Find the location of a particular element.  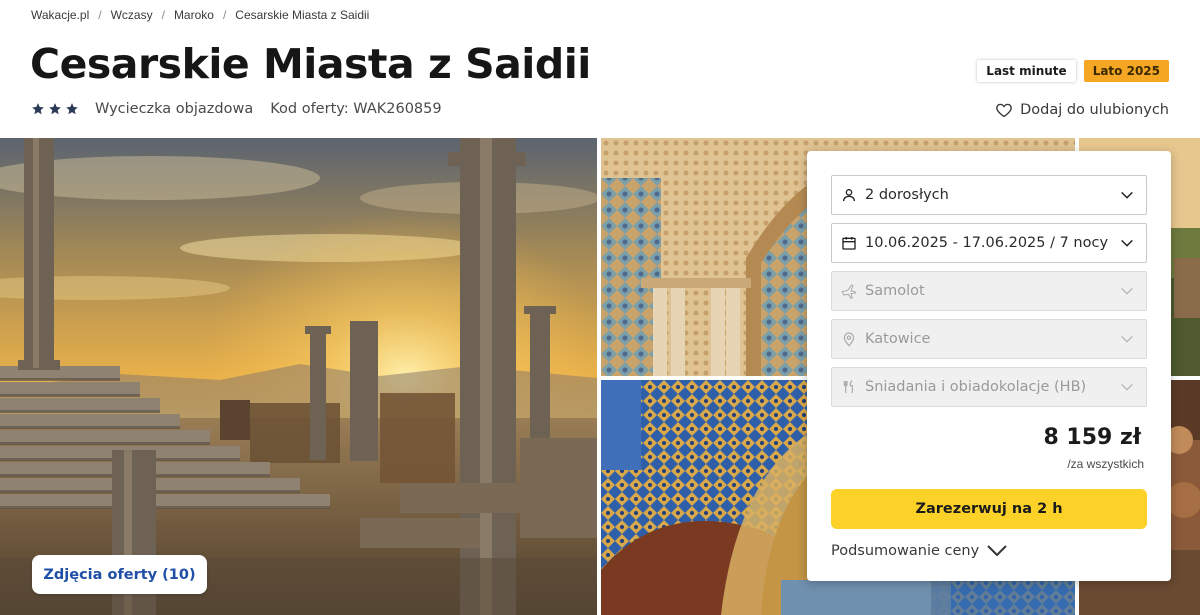

offer-code: Kod oferty: WAK260859 is located at coordinates (356, 109).